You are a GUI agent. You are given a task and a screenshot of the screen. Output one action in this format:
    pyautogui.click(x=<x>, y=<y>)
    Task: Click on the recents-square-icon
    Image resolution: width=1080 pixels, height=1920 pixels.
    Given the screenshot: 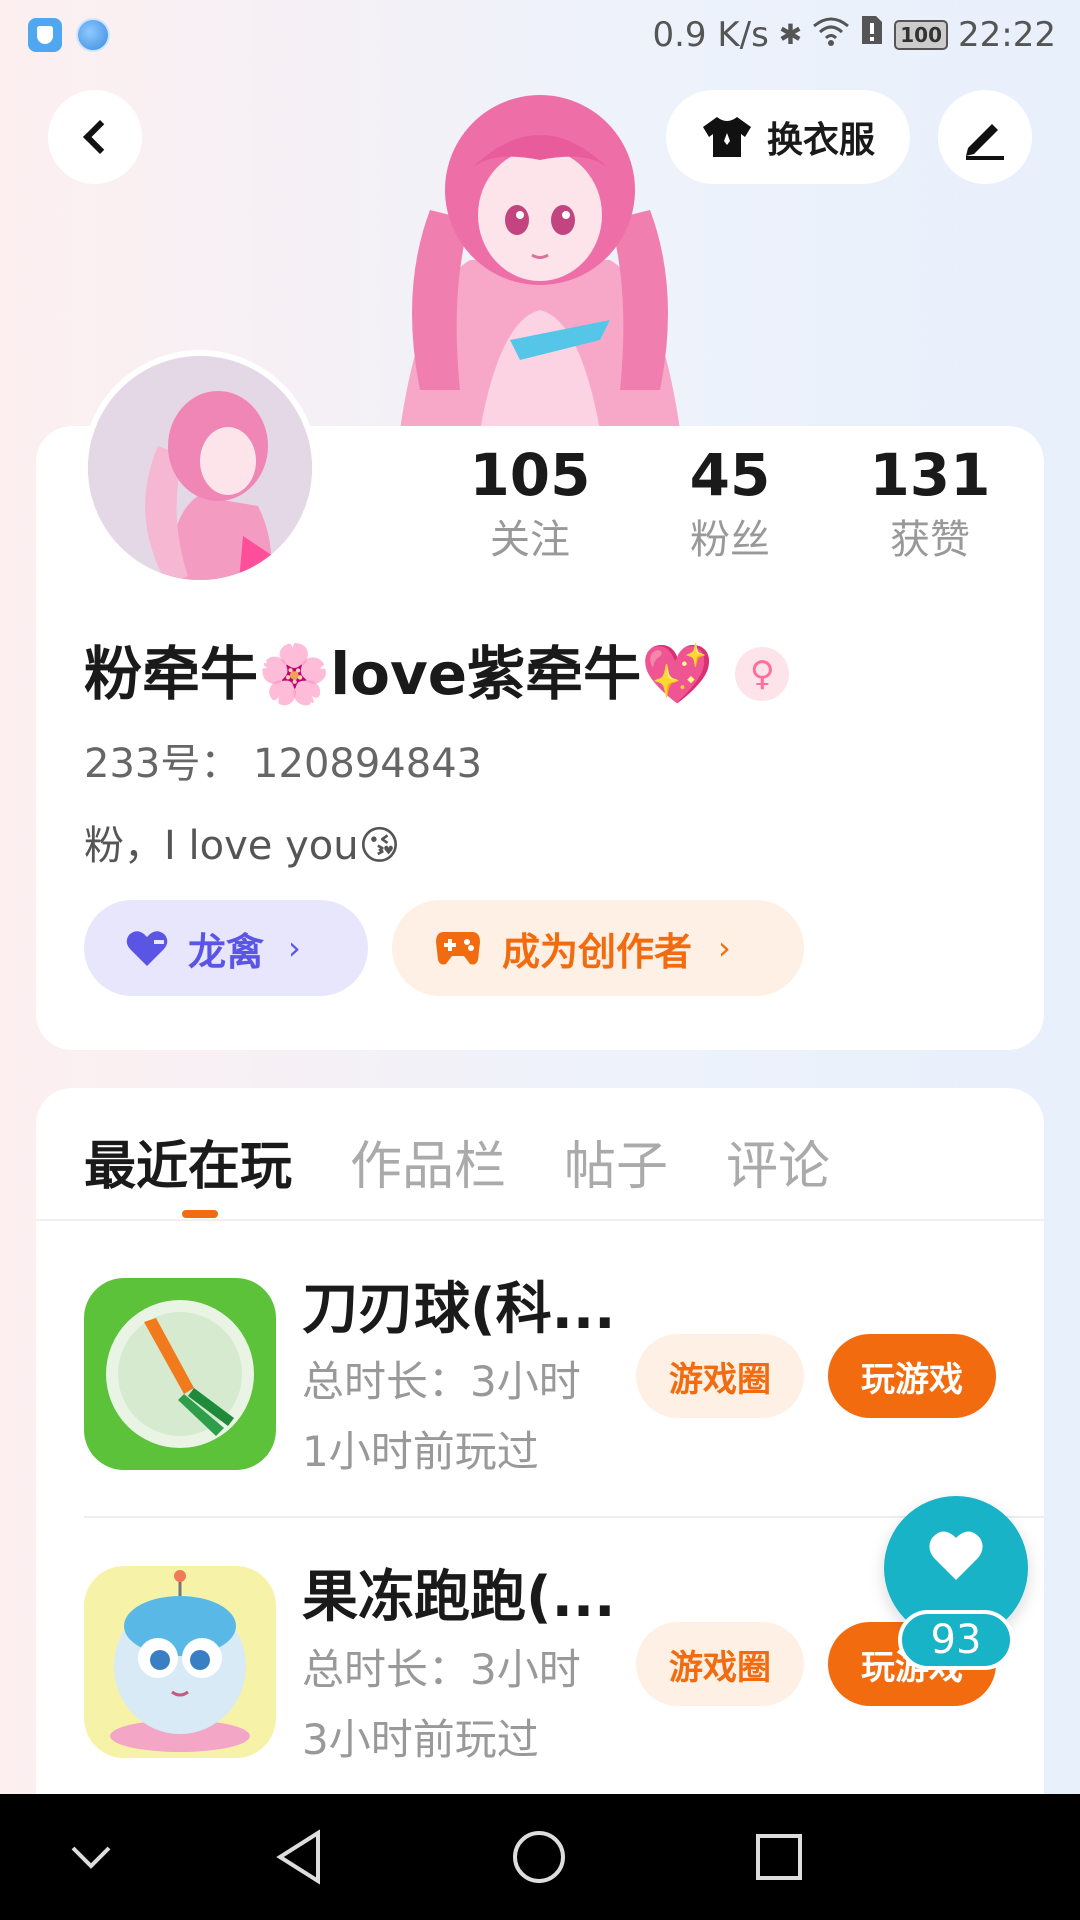 What is the action you would take?
    pyautogui.click(x=779, y=1857)
    